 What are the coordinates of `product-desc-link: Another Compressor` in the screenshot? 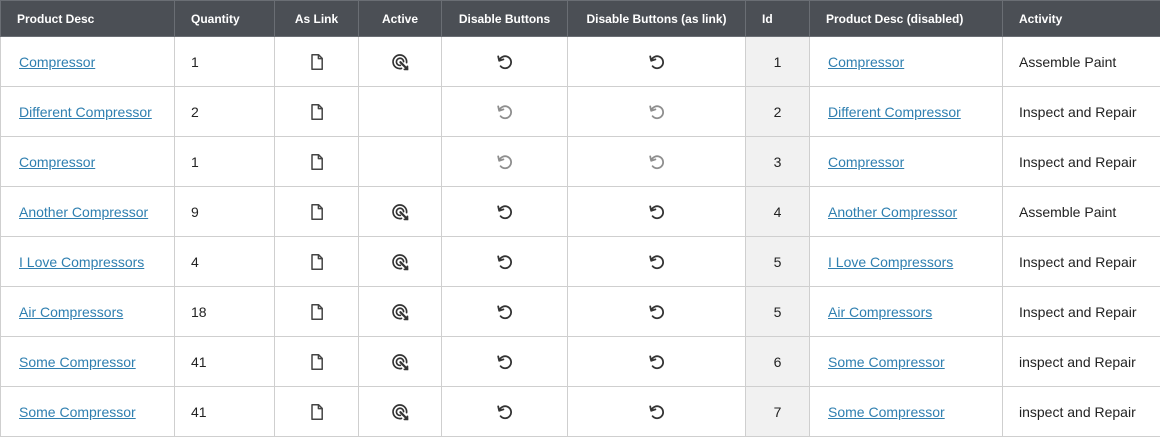 It's located at (82, 212).